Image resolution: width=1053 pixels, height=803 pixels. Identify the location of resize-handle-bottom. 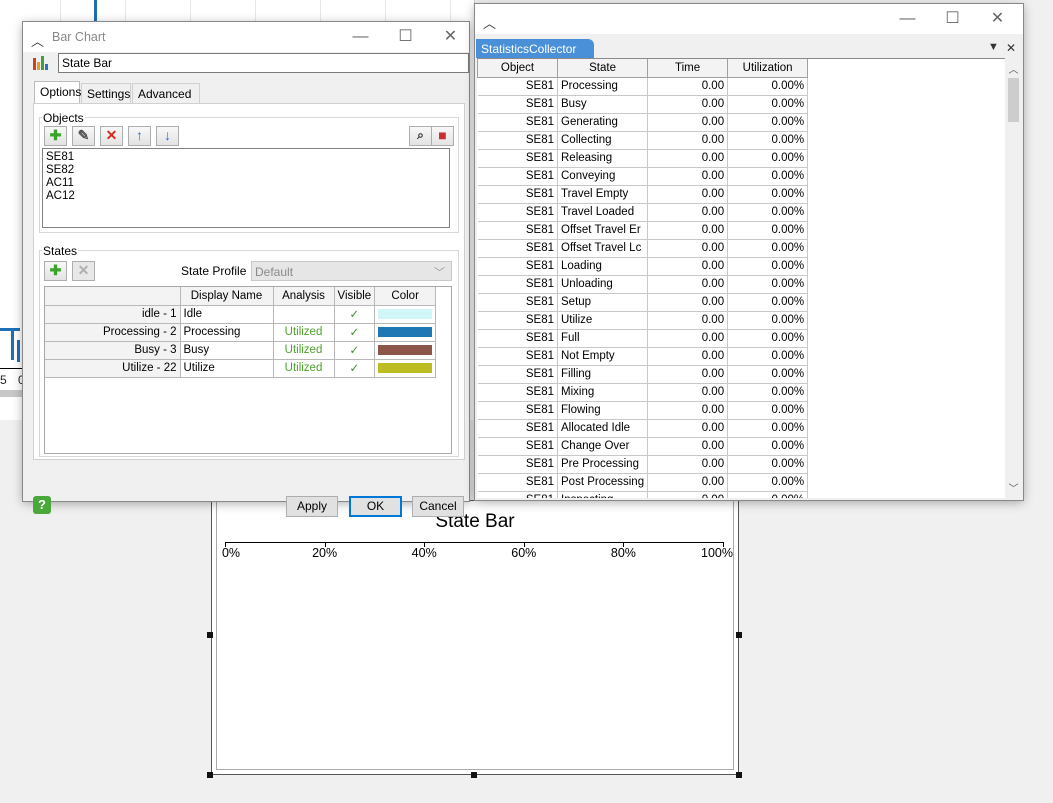
(474, 775).